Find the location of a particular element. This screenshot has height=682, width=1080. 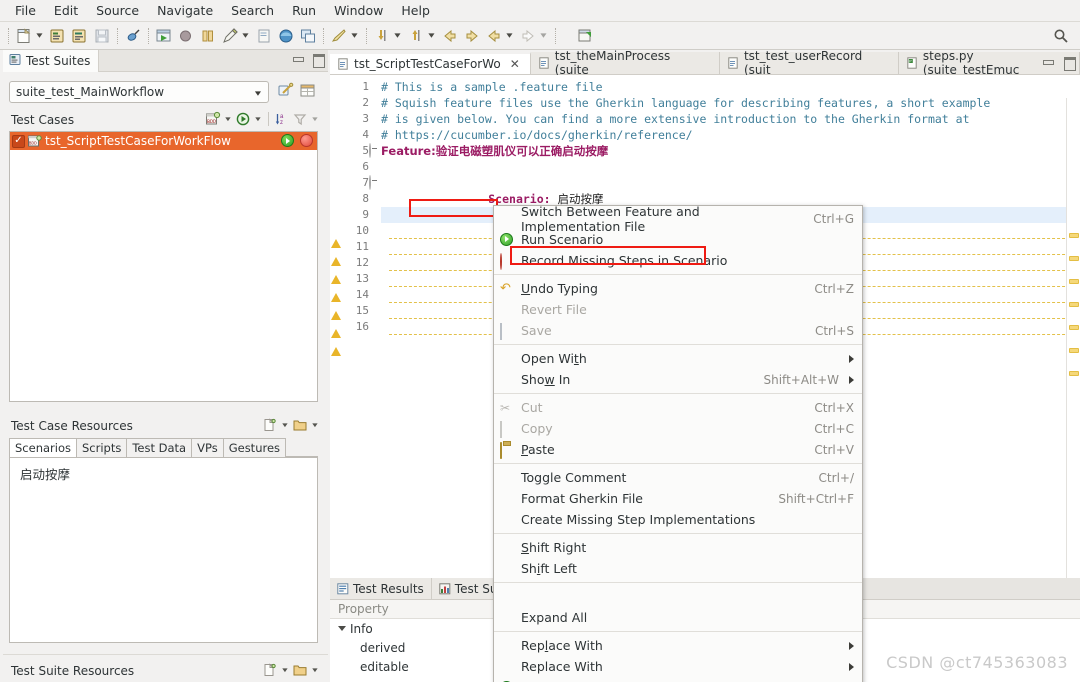

menu-item-toggle-comment: Toggle Comment Ctrl+/ is located at coordinates (678, 477).